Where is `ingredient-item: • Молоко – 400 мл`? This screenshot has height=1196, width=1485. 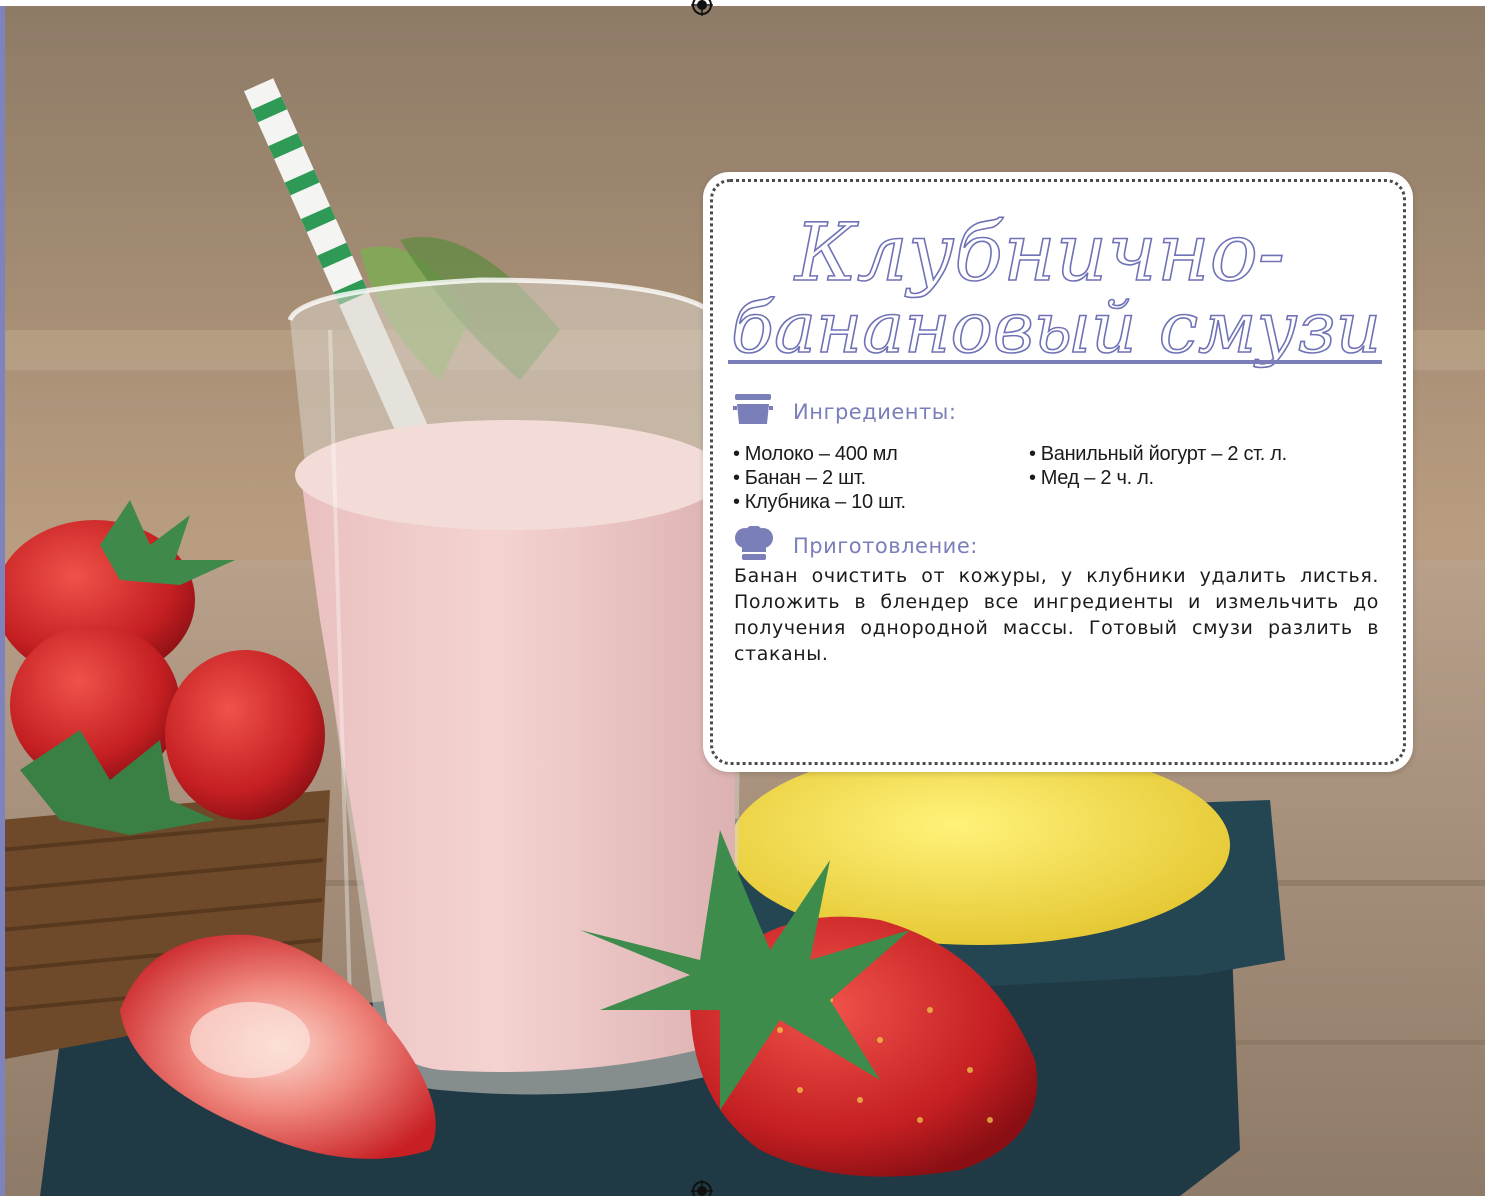
ingredient-item: • Молоко – 400 мл is located at coordinates (815, 454).